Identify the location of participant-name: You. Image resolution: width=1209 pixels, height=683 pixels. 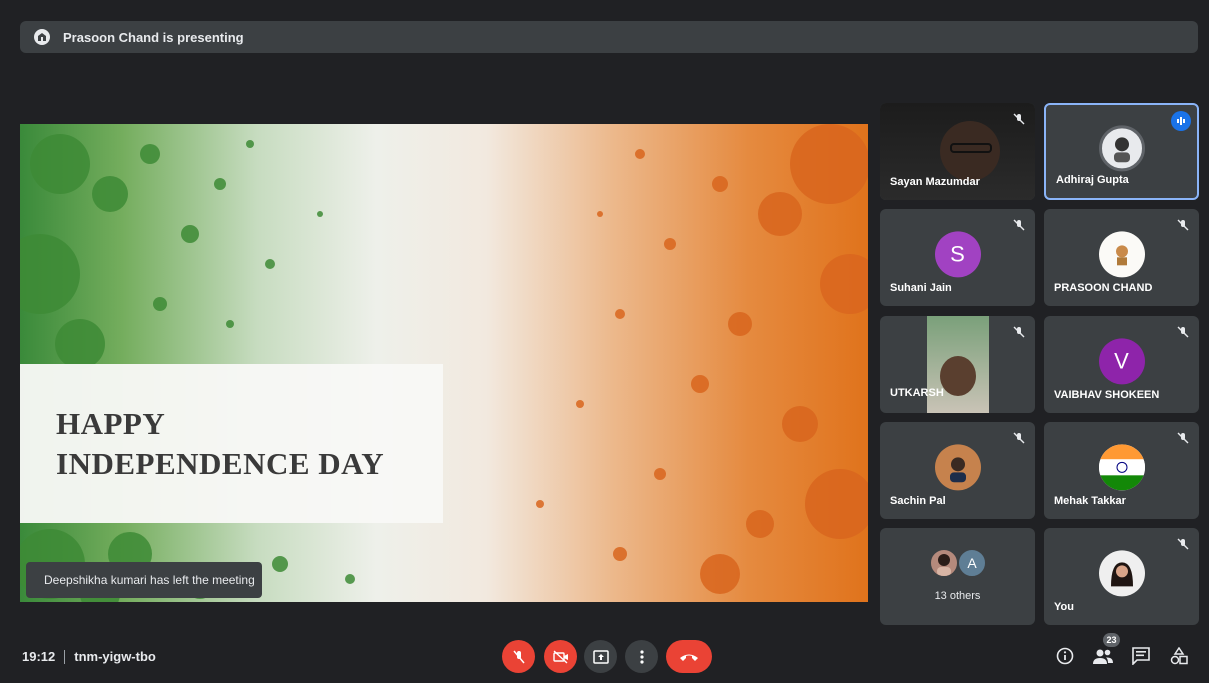
(1064, 607).